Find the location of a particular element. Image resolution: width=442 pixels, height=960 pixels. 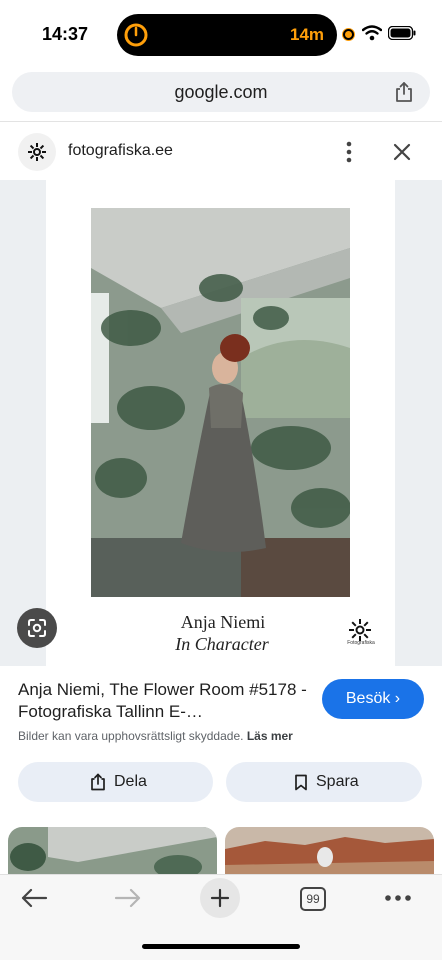

poster-logo-text: Fotografiska is located at coordinates (361, 643).